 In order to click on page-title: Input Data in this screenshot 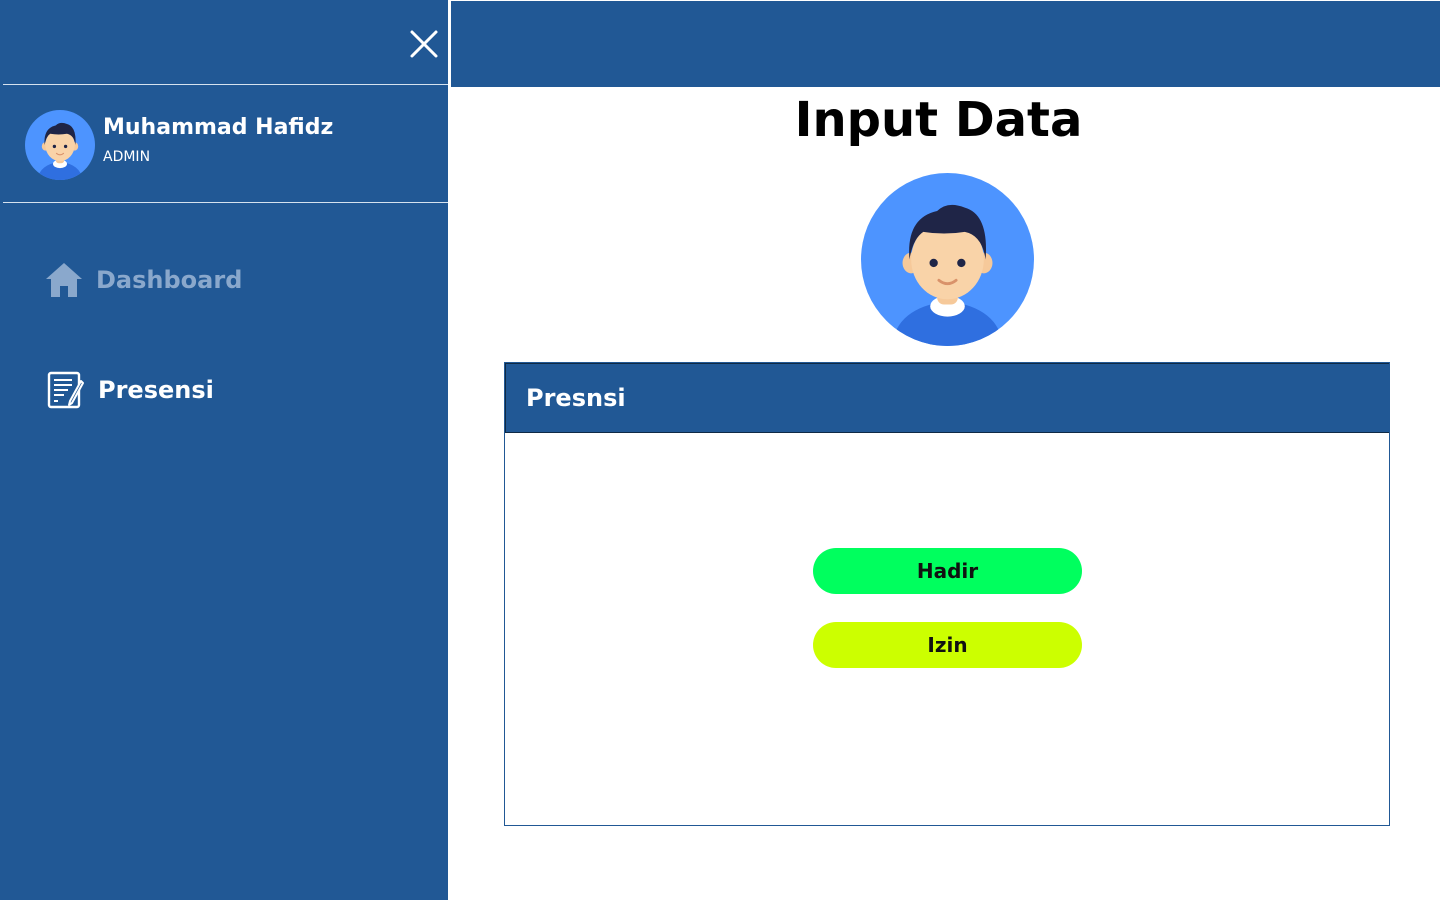, I will do `click(945, 120)`.